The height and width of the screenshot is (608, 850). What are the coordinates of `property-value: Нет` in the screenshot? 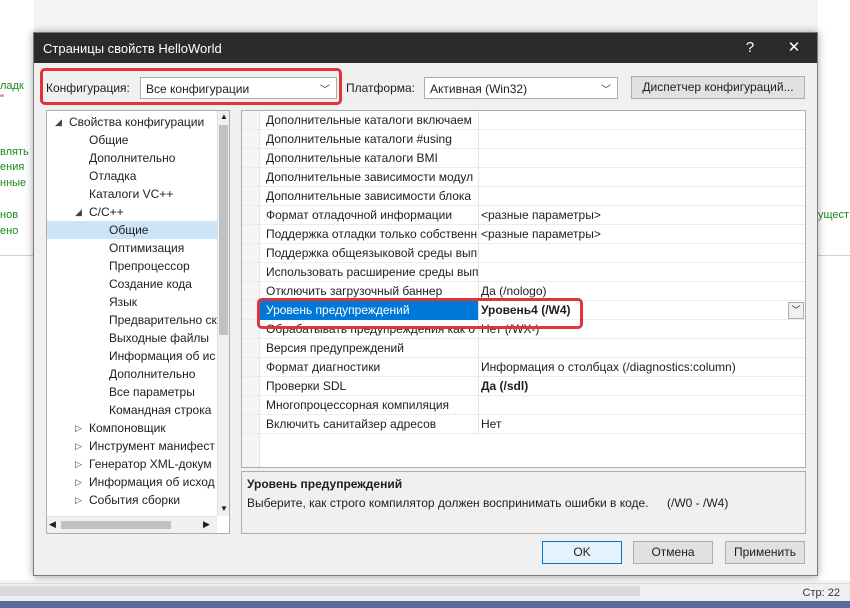 It's located at (491, 424).